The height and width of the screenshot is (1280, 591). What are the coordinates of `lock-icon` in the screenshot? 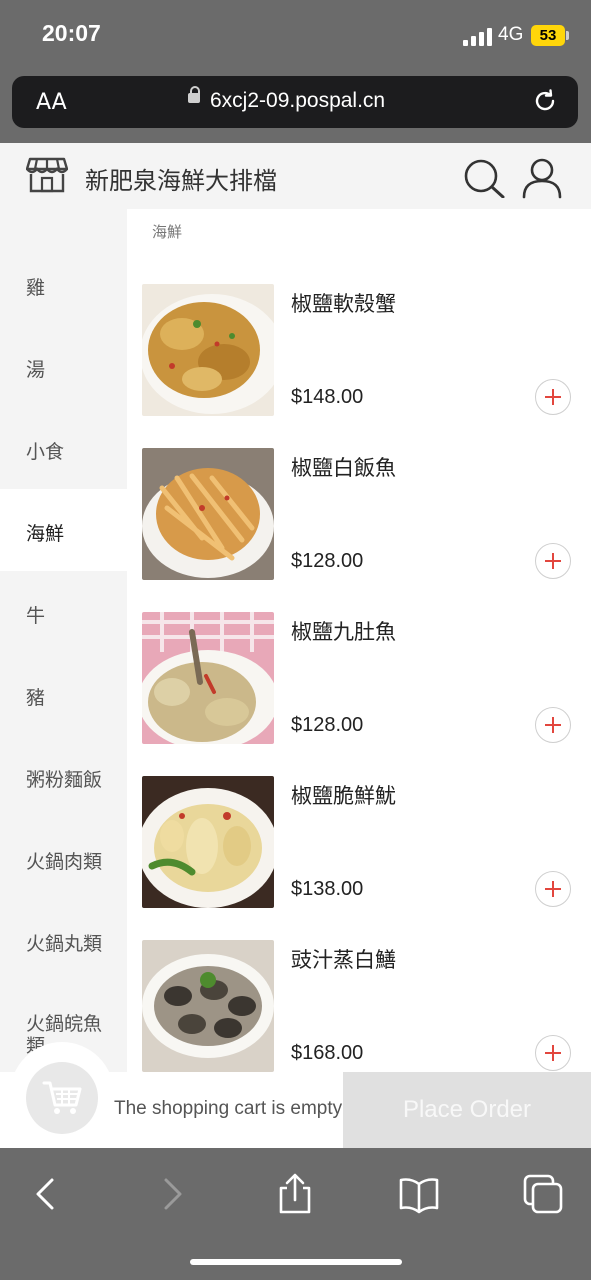 It's located at (194, 94).